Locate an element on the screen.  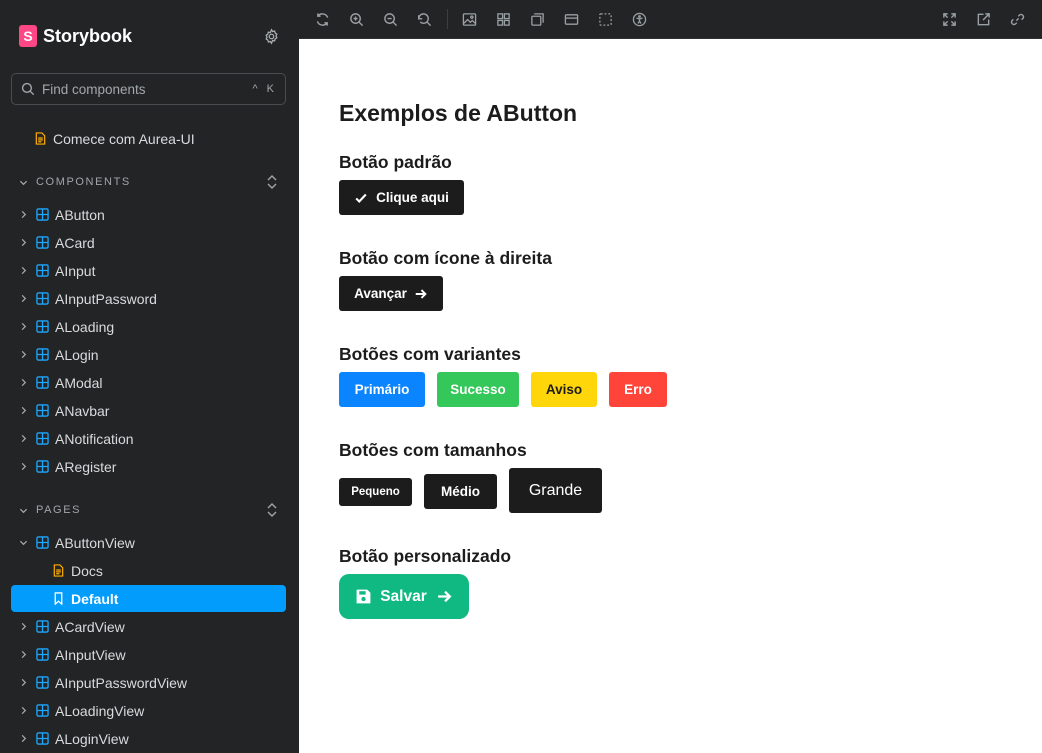
logo-letter: S is located at coordinates (28, 36).